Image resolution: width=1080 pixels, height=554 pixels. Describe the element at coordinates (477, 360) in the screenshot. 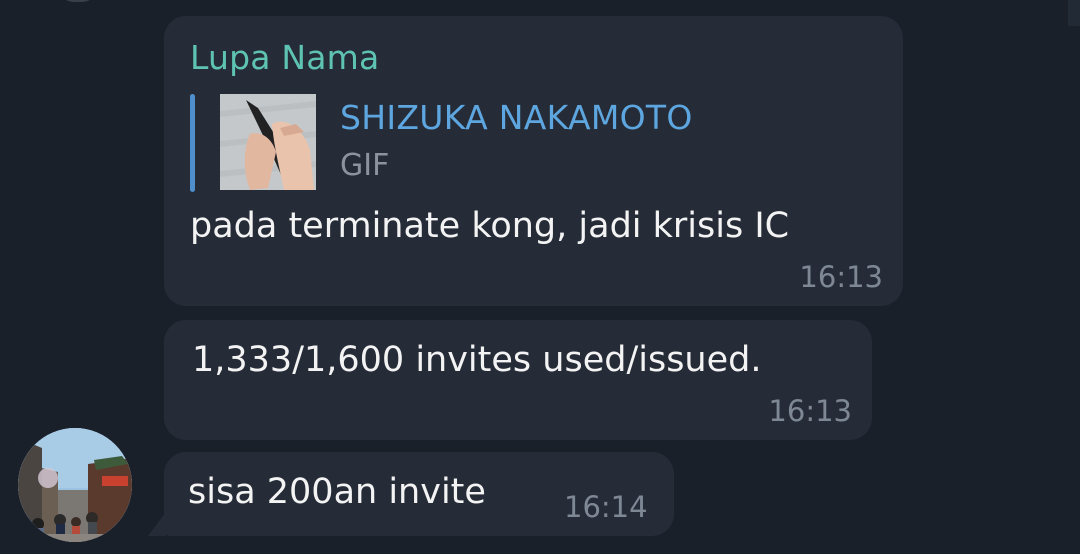

I see `message-text: 1,333/1,600 invites used/issued.` at that location.